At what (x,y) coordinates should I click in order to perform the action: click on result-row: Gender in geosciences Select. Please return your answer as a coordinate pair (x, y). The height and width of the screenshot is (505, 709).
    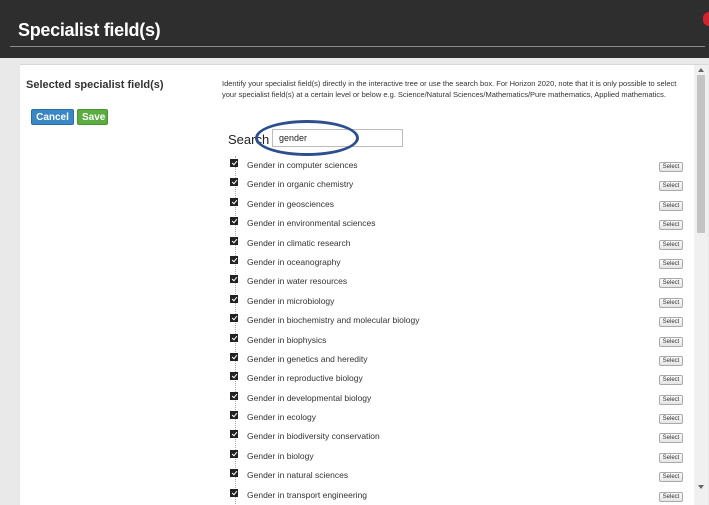
    Looking at the image, I should click on (458, 204).